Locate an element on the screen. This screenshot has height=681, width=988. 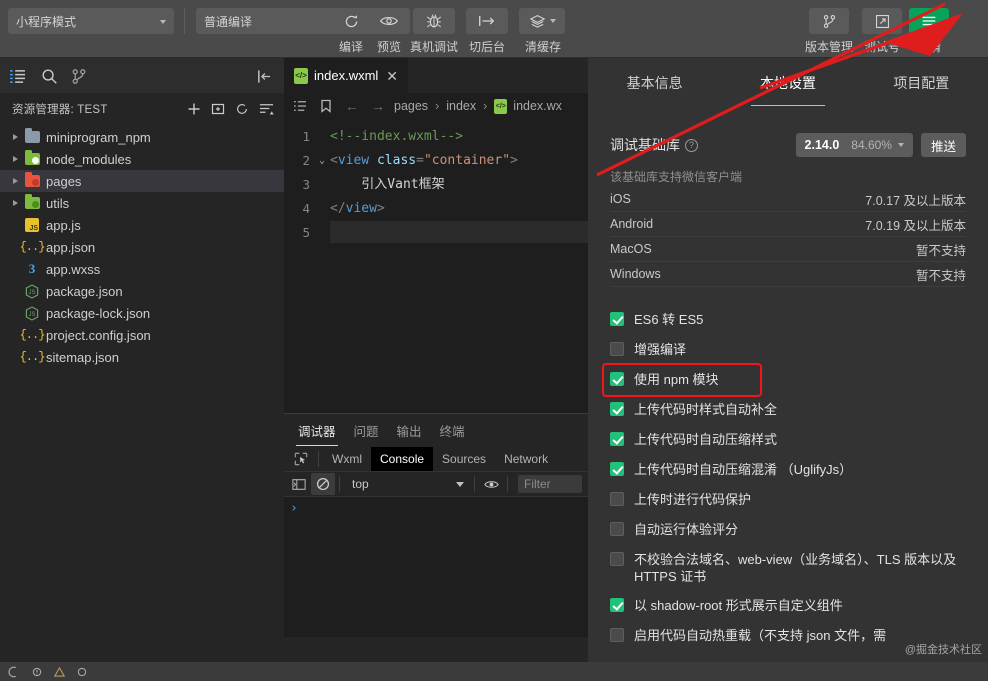
file-tree-item: pages is located at coordinates (142, 181).